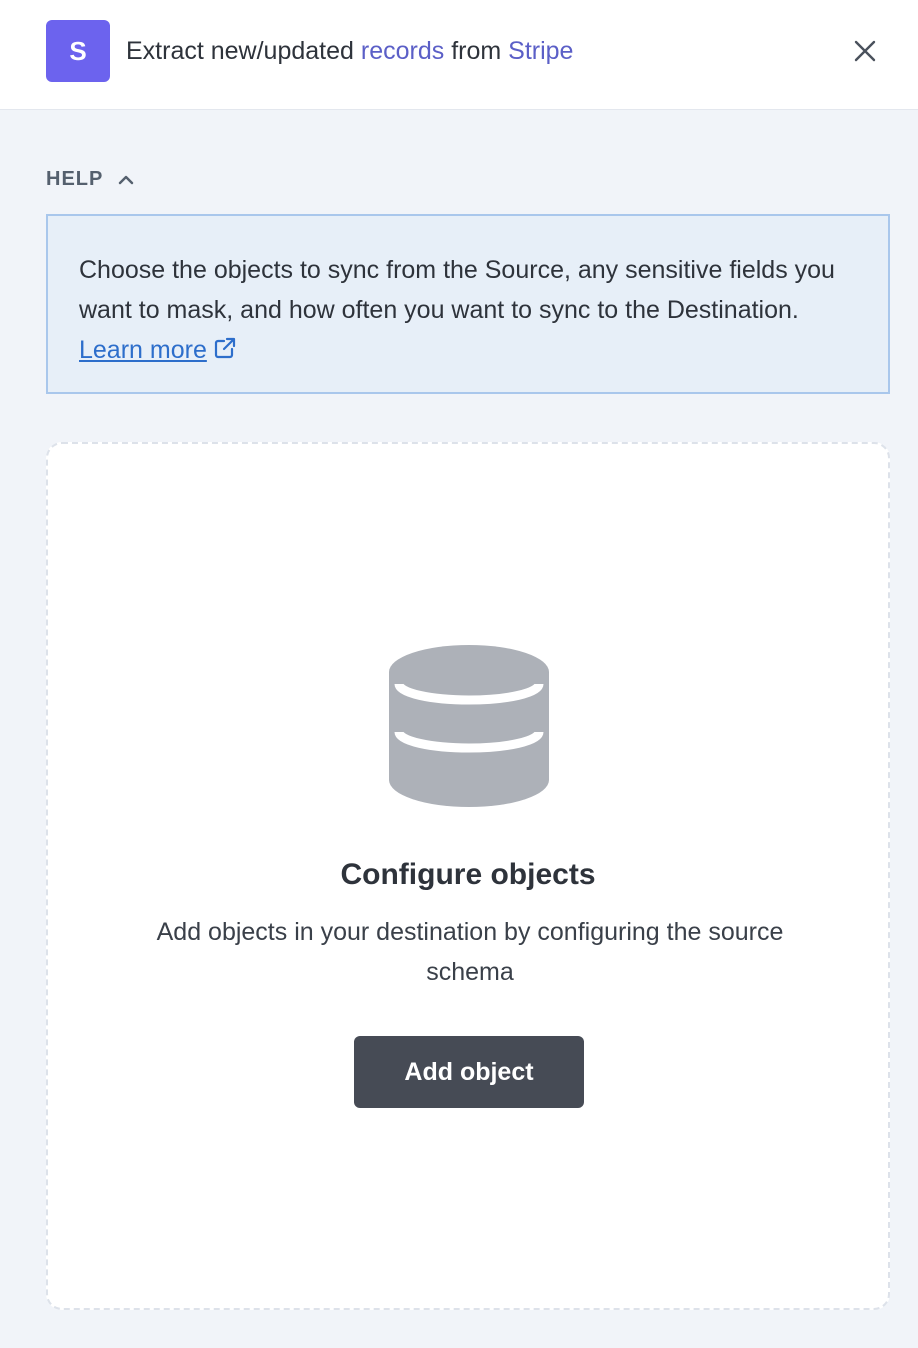 This screenshot has height=1348, width=918. Describe the element at coordinates (243, 51) in the screenshot. I see `title-prefix: Extract new/updated` at that location.